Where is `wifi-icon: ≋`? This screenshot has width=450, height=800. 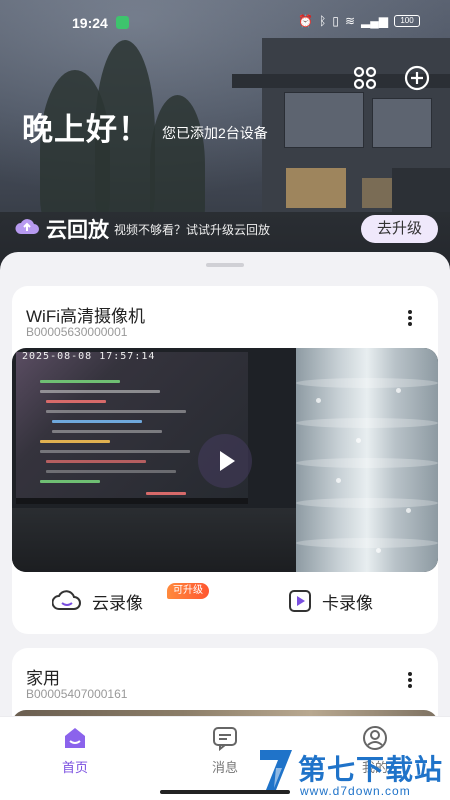 wifi-icon: ≋ is located at coordinates (350, 21).